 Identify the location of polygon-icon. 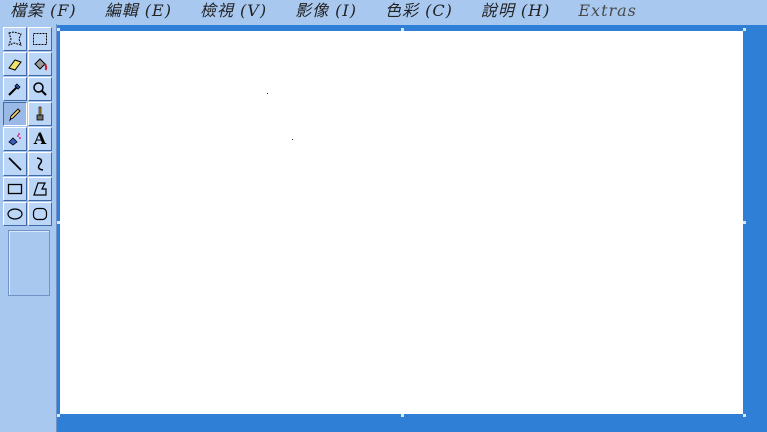
(40, 189).